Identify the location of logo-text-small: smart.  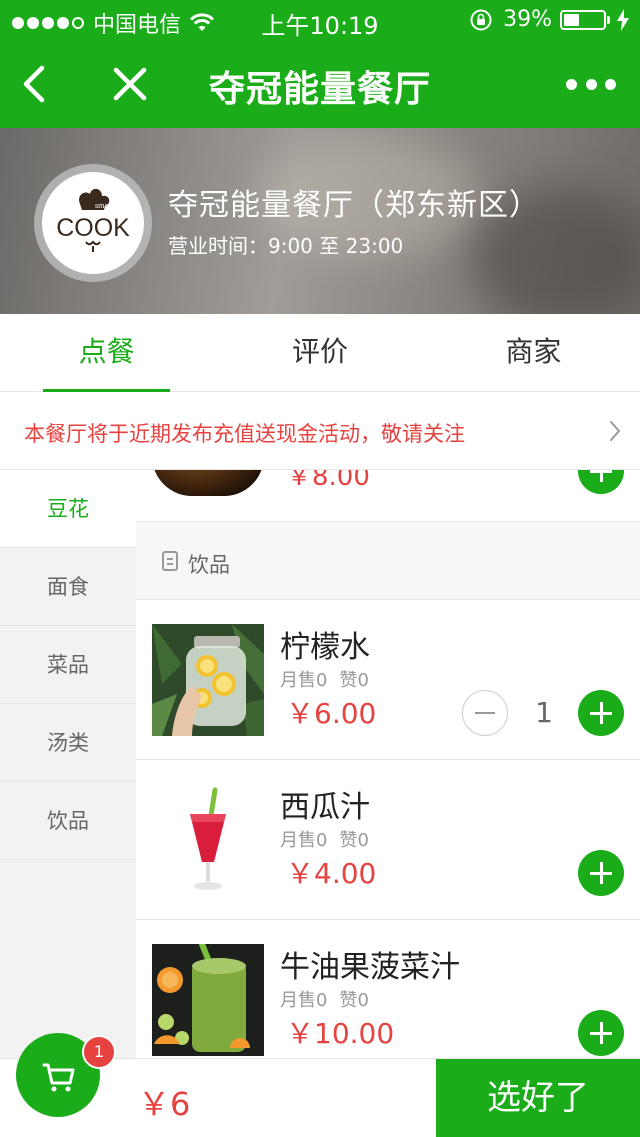
(104, 205).